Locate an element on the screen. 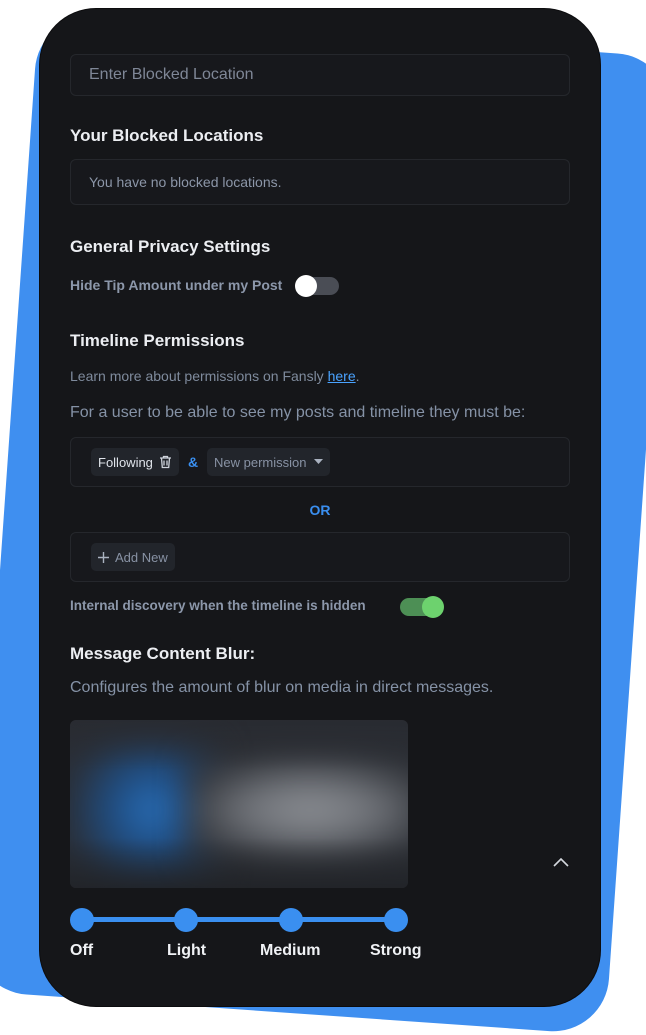  plus-icon is located at coordinates (103, 557).